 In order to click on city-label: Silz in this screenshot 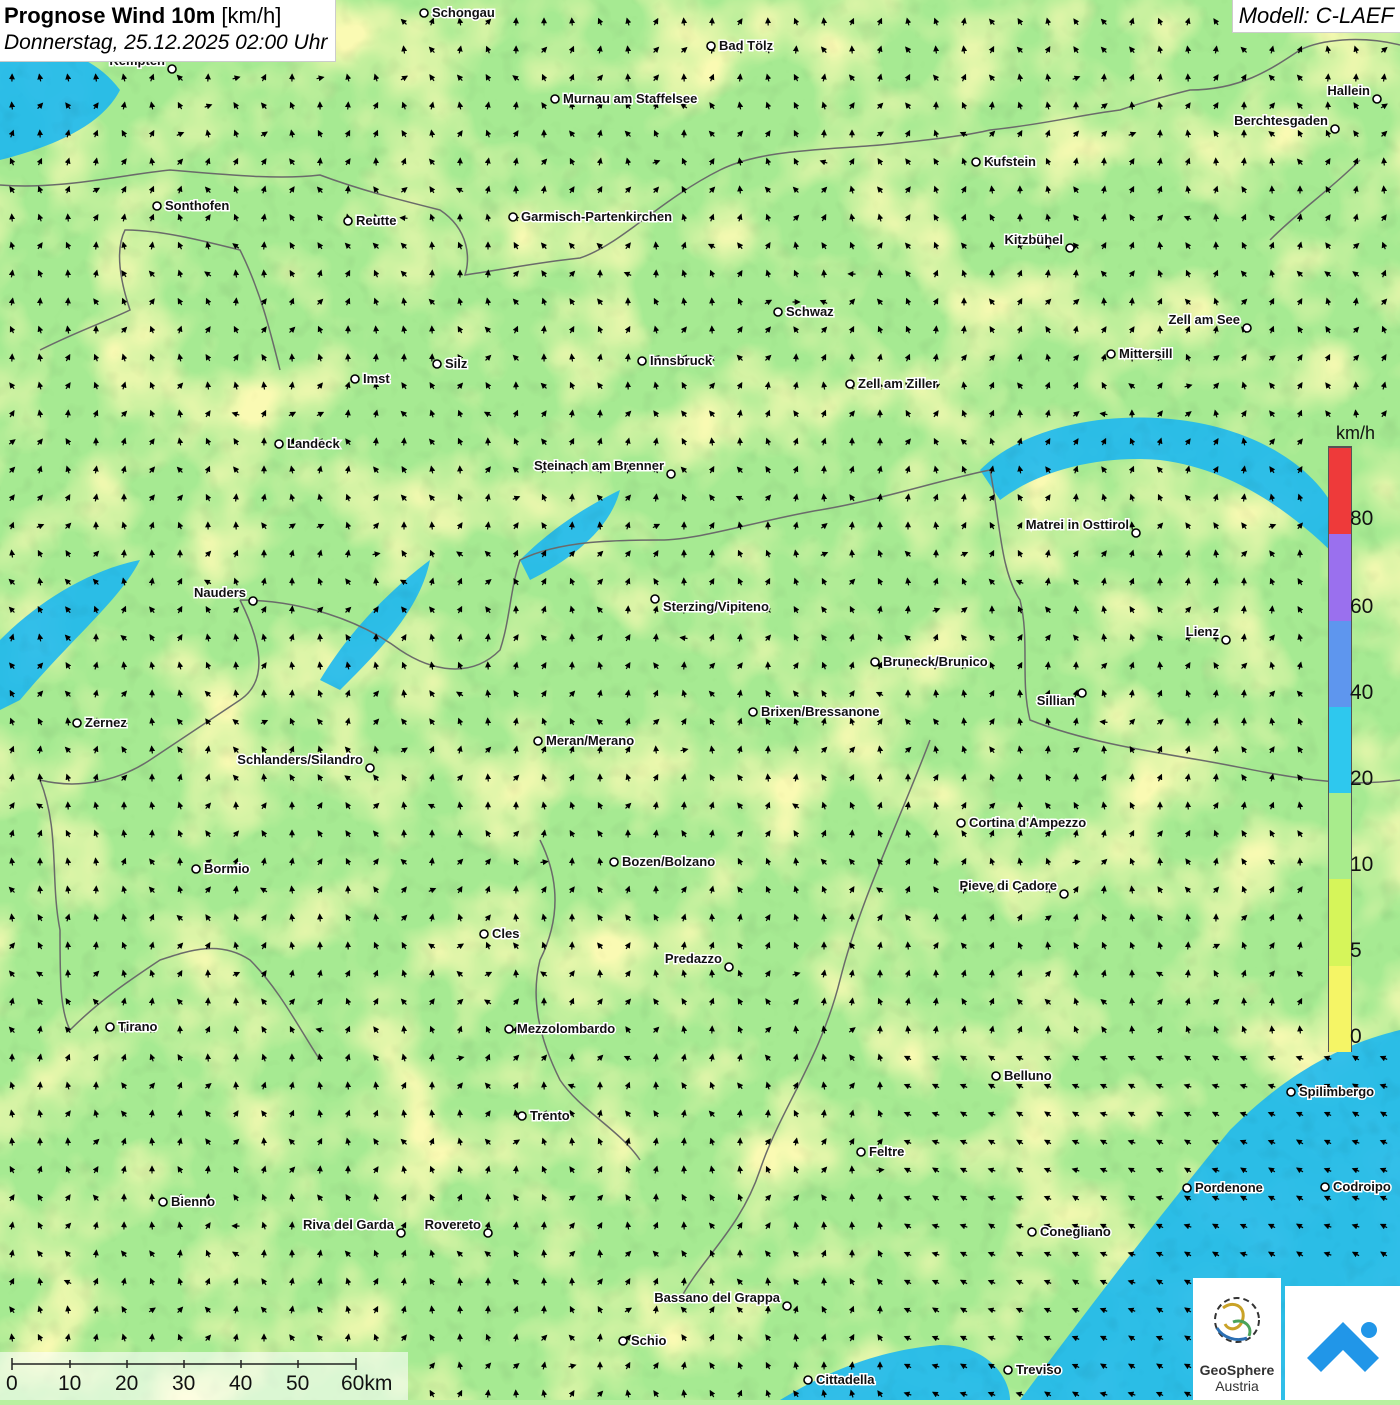, I will do `click(456, 363)`.